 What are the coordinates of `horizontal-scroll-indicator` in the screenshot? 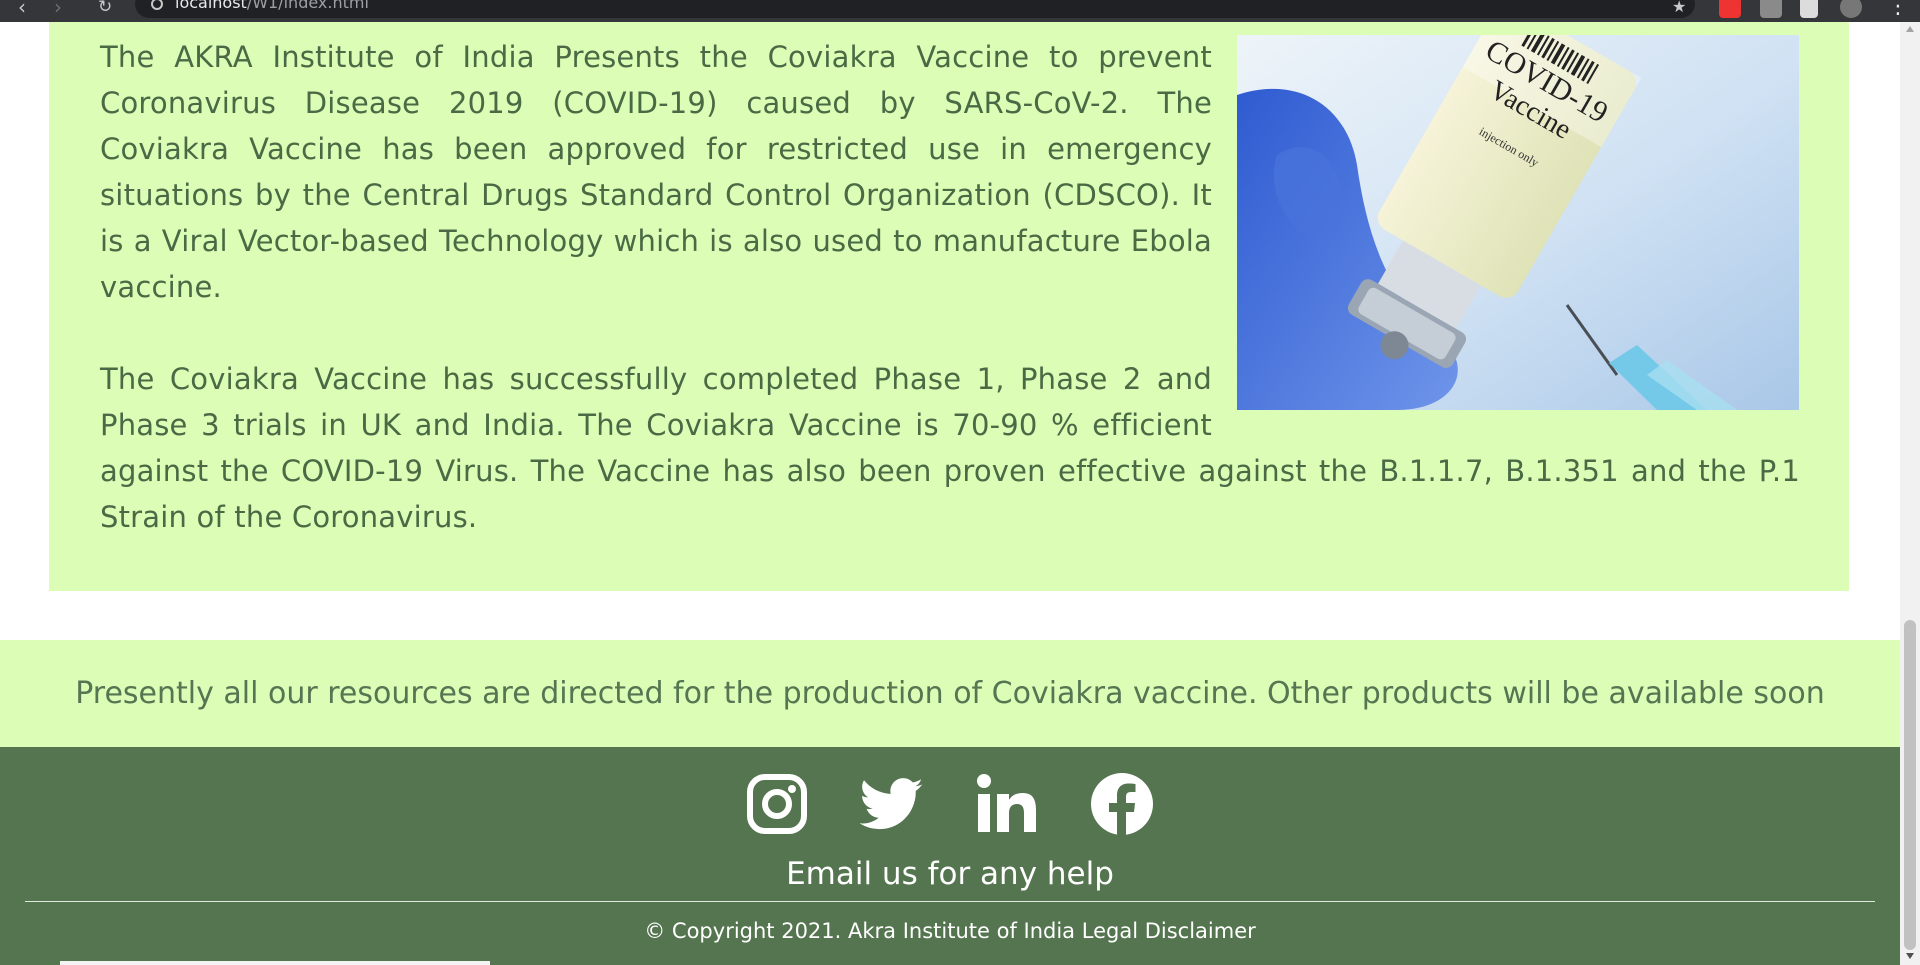 It's located at (275, 963).